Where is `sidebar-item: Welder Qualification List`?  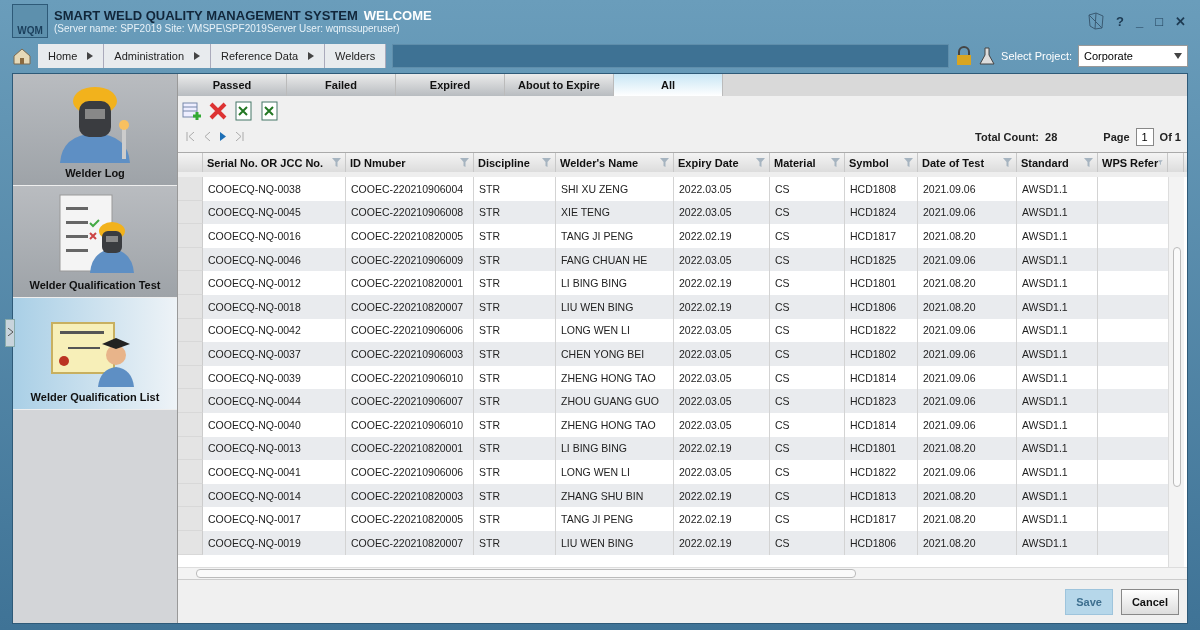 sidebar-item: Welder Qualification List is located at coordinates (95, 354).